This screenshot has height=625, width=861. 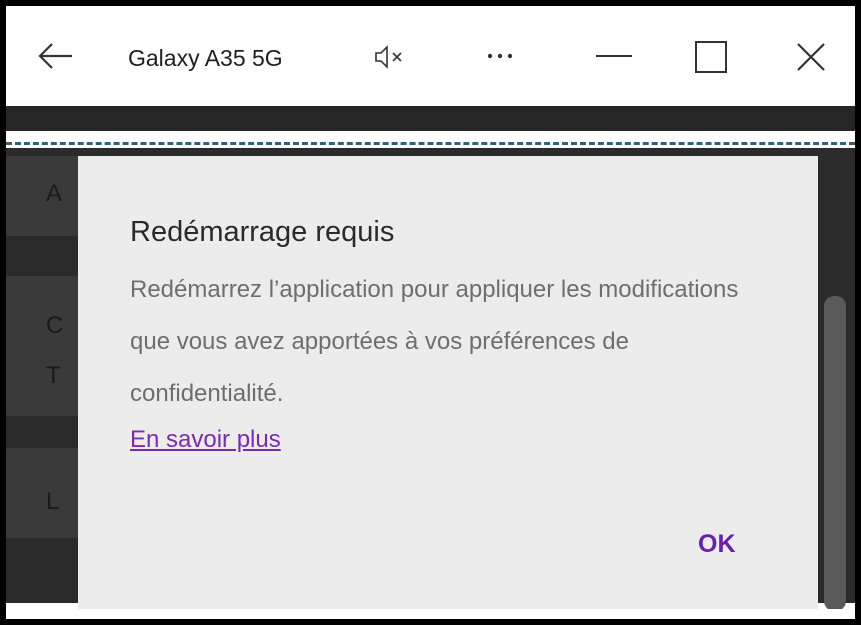 What do you see at coordinates (205, 440) in the screenshot?
I see `learn-more-link: En savoir plus` at bounding box center [205, 440].